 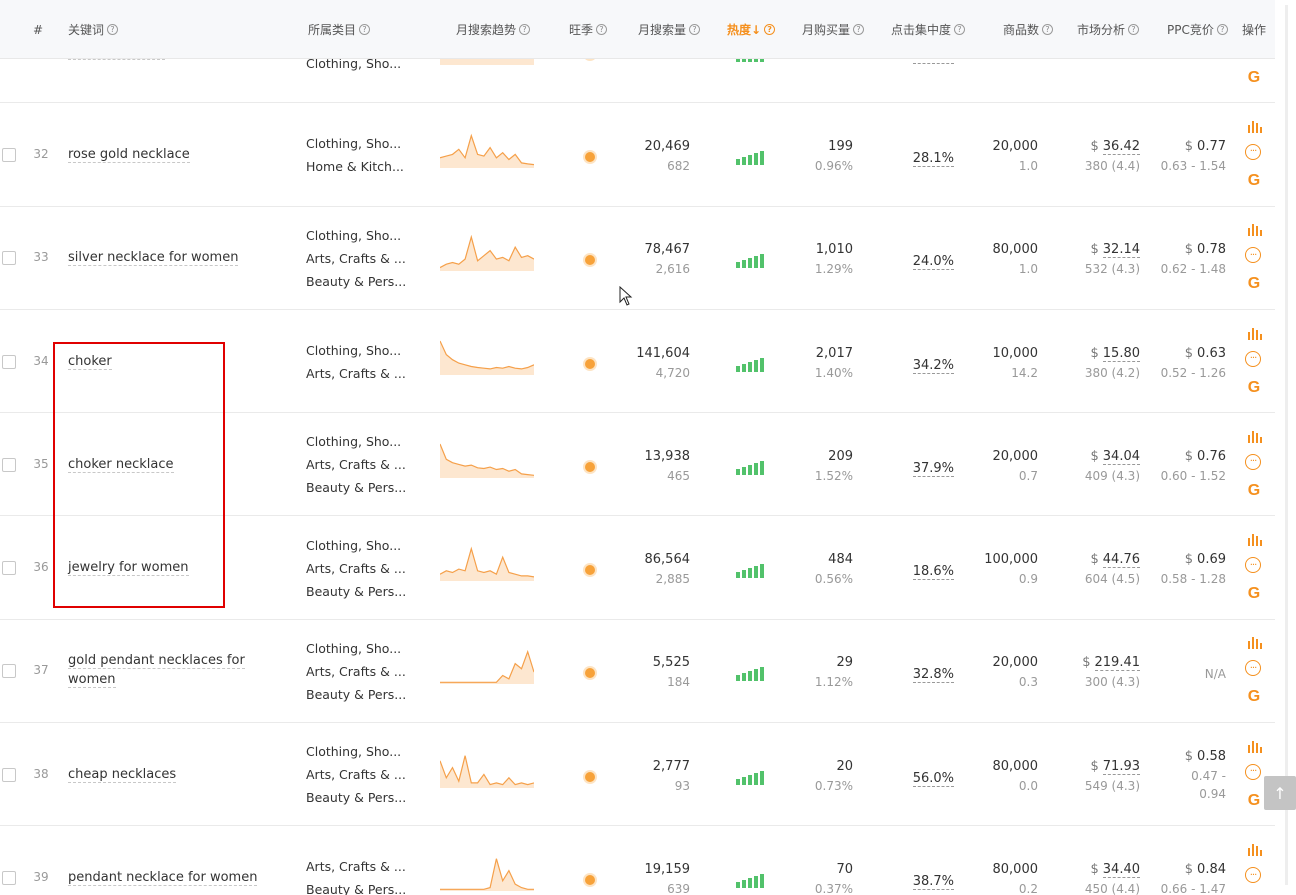 What do you see at coordinates (163, 878) in the screenshot?
I see `keyword-text: pendant necklace for women` at bounding box center [163, 878].